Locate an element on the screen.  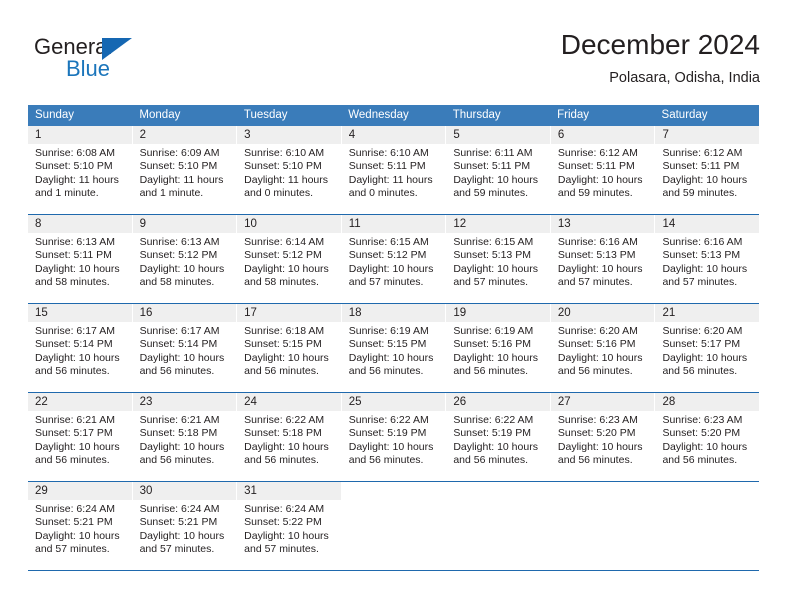
sunset-text: Sunset: 5:12 PM is located at coordinates (387, 255).